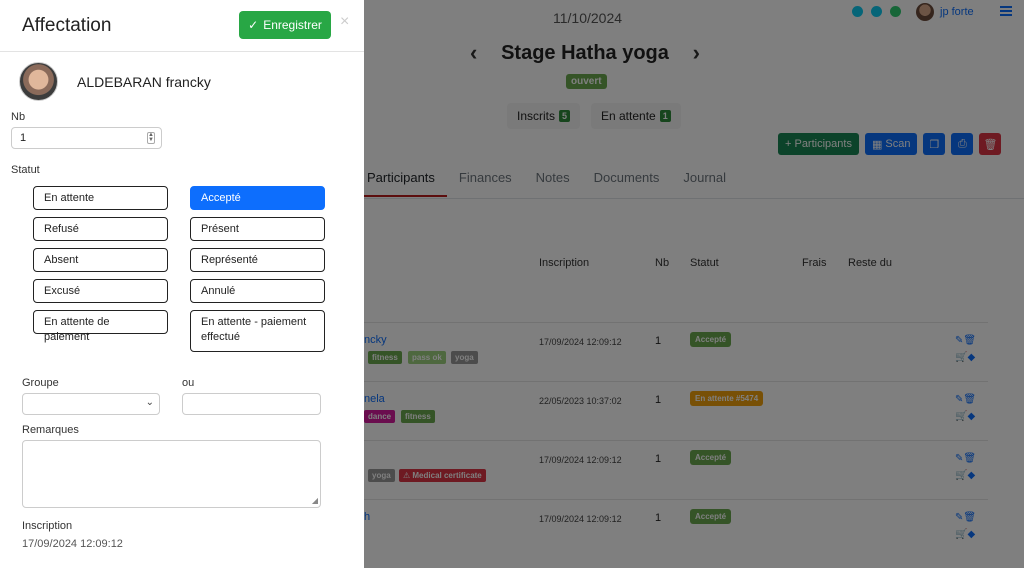  Describe the element at coordinates (50, 430) in the screenshot. I see `remarques-label: Remarques` at that location.